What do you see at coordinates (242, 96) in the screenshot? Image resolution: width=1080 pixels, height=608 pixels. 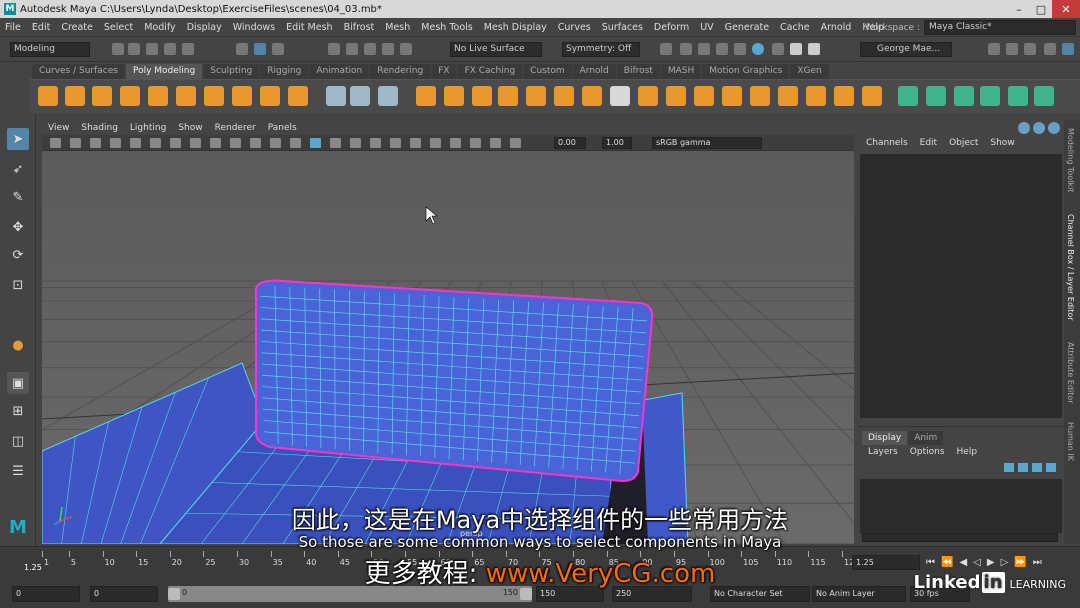 I see `pipe-icon` at bounding box center [242, 96].